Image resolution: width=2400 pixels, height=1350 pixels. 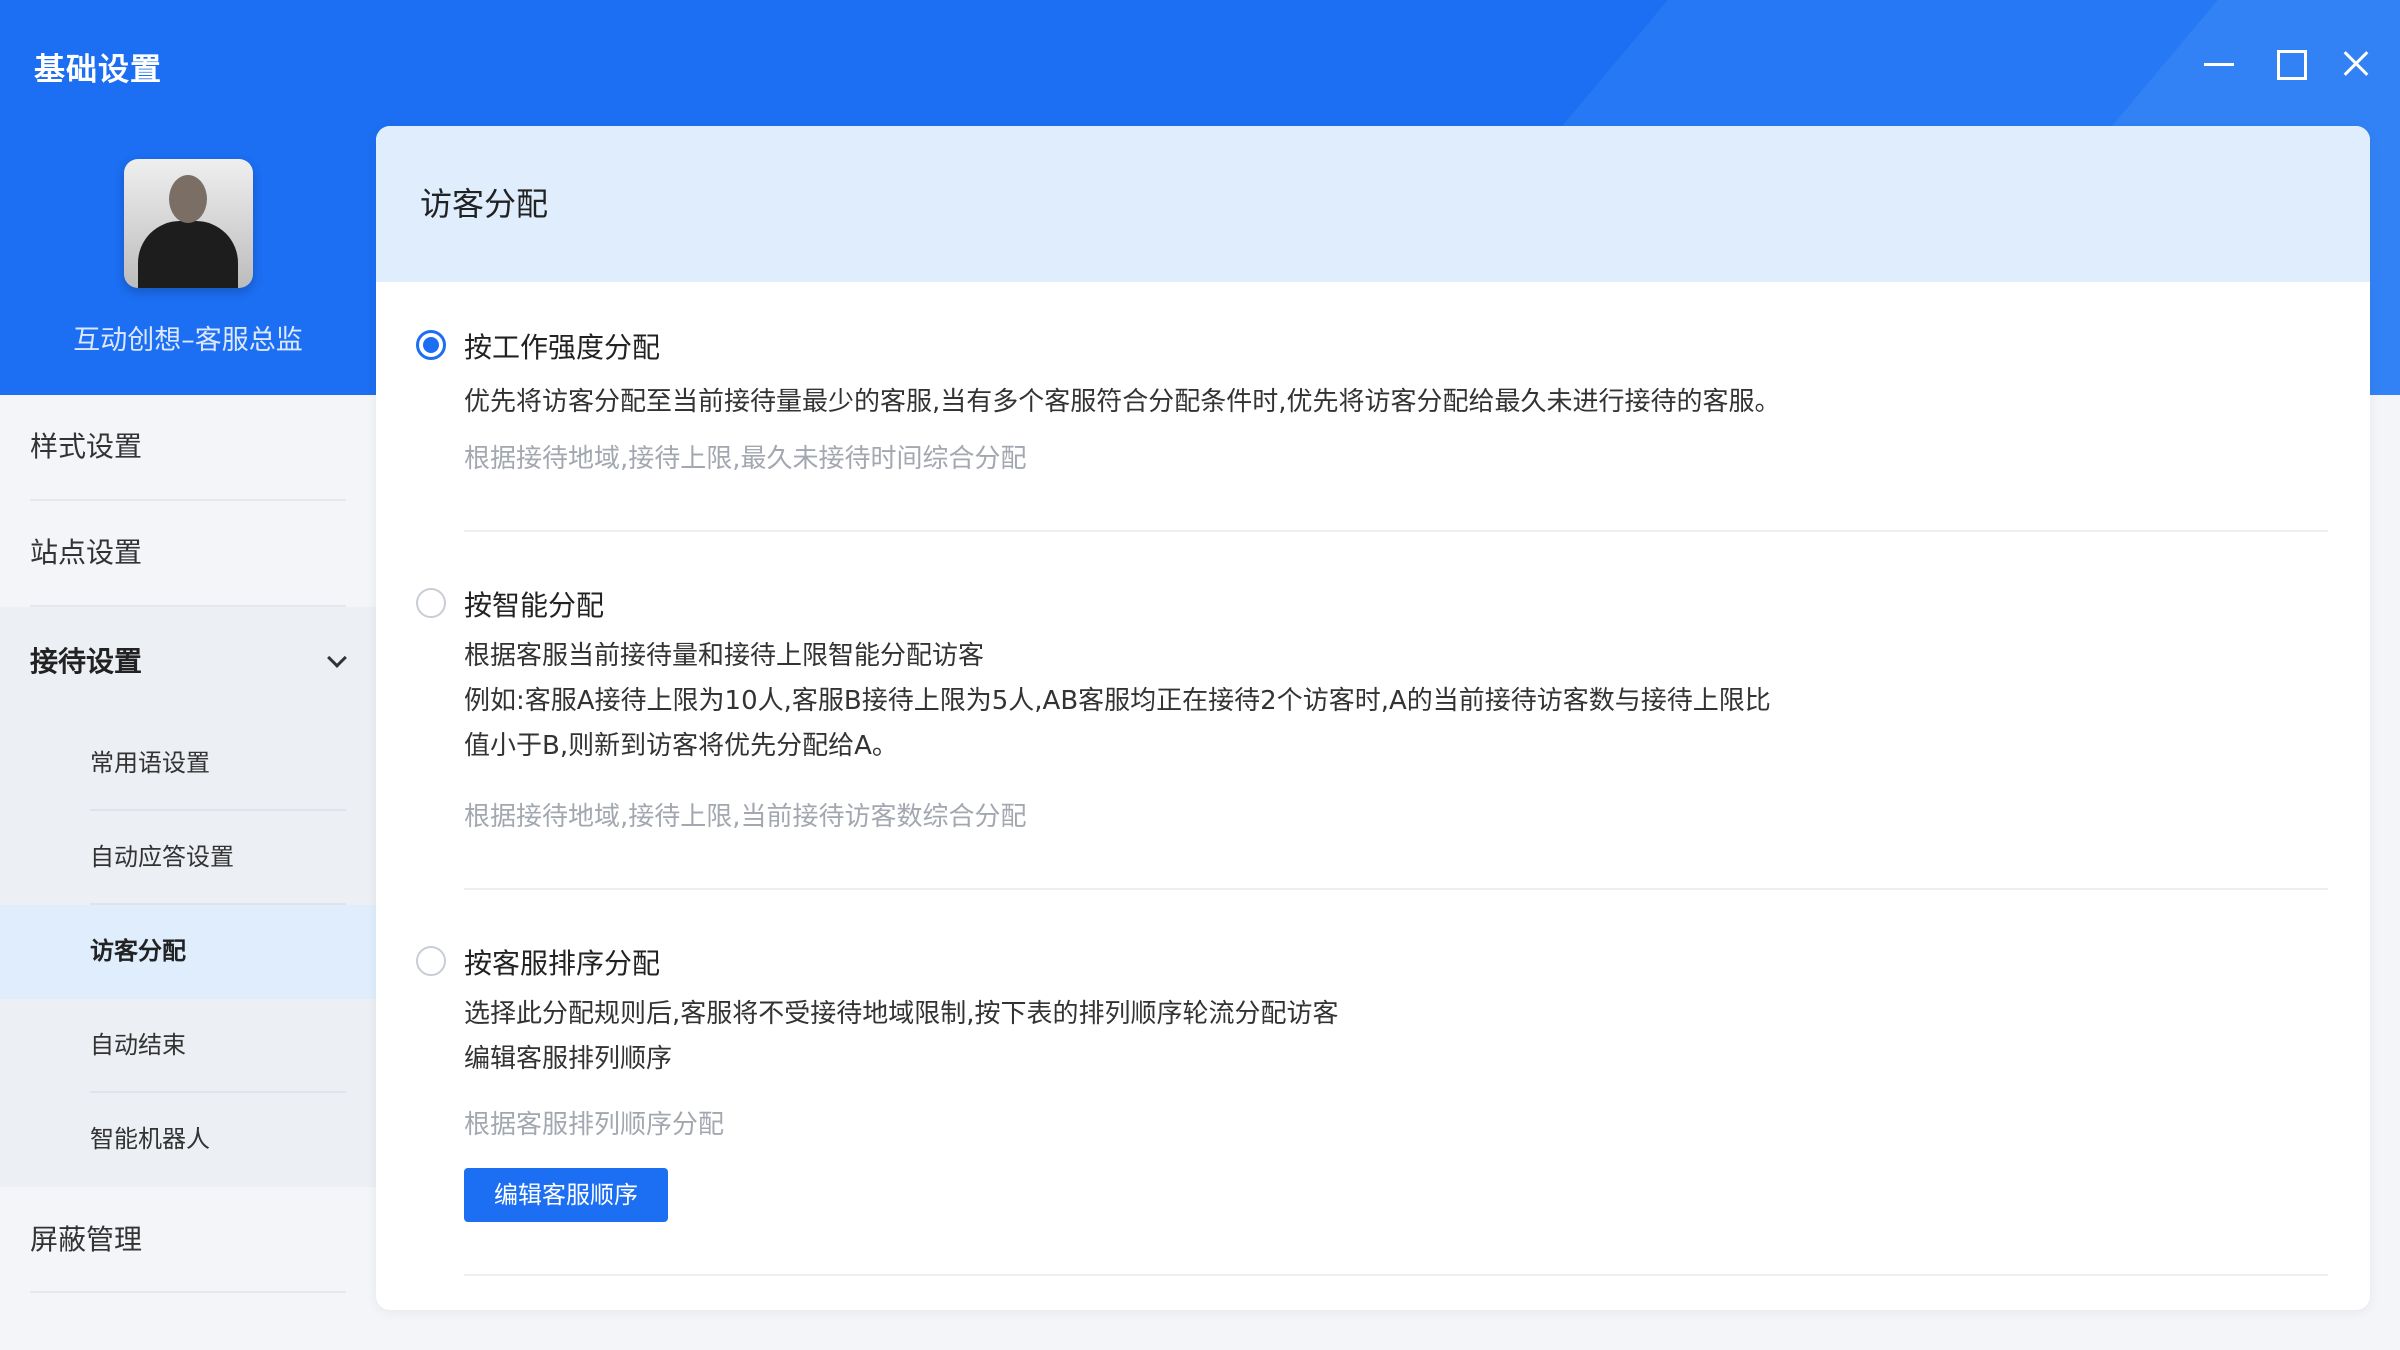 What do you see at coordinates (337, 658) in the screenshot?
I see `chevron-down-icon` at bounding box center [337, 658].